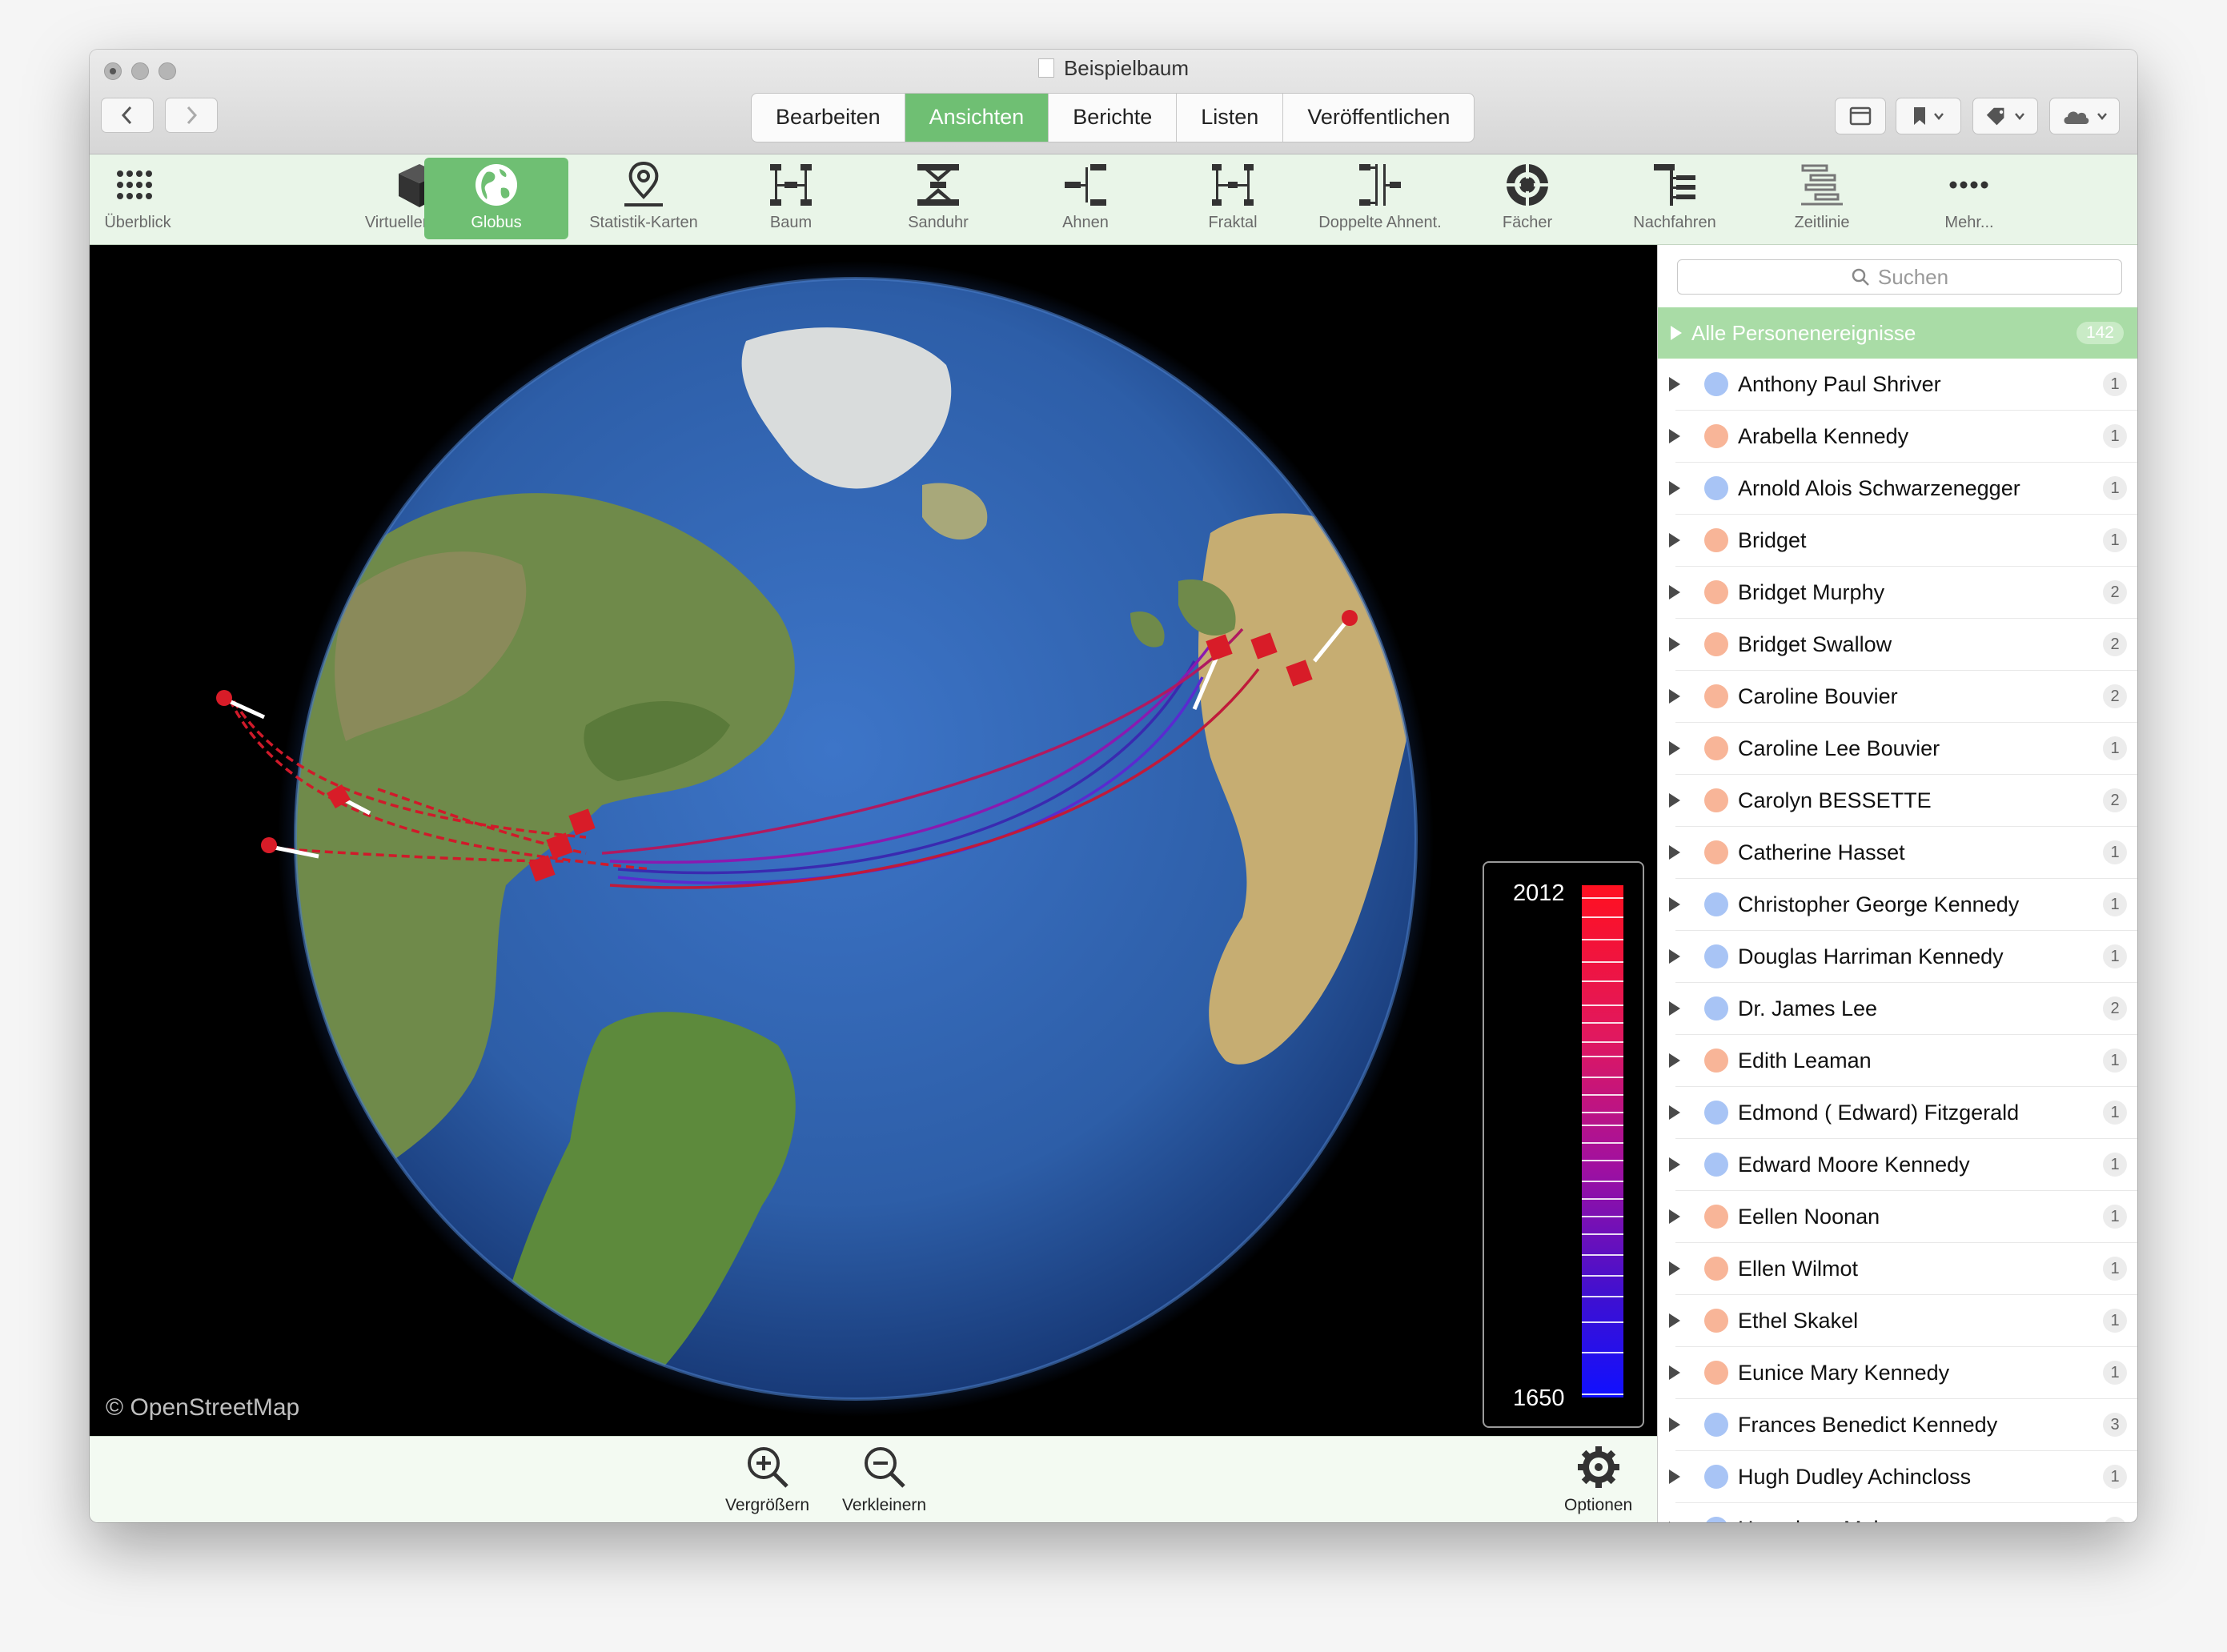  I want to click on cloud-button, so click(2084, 116).